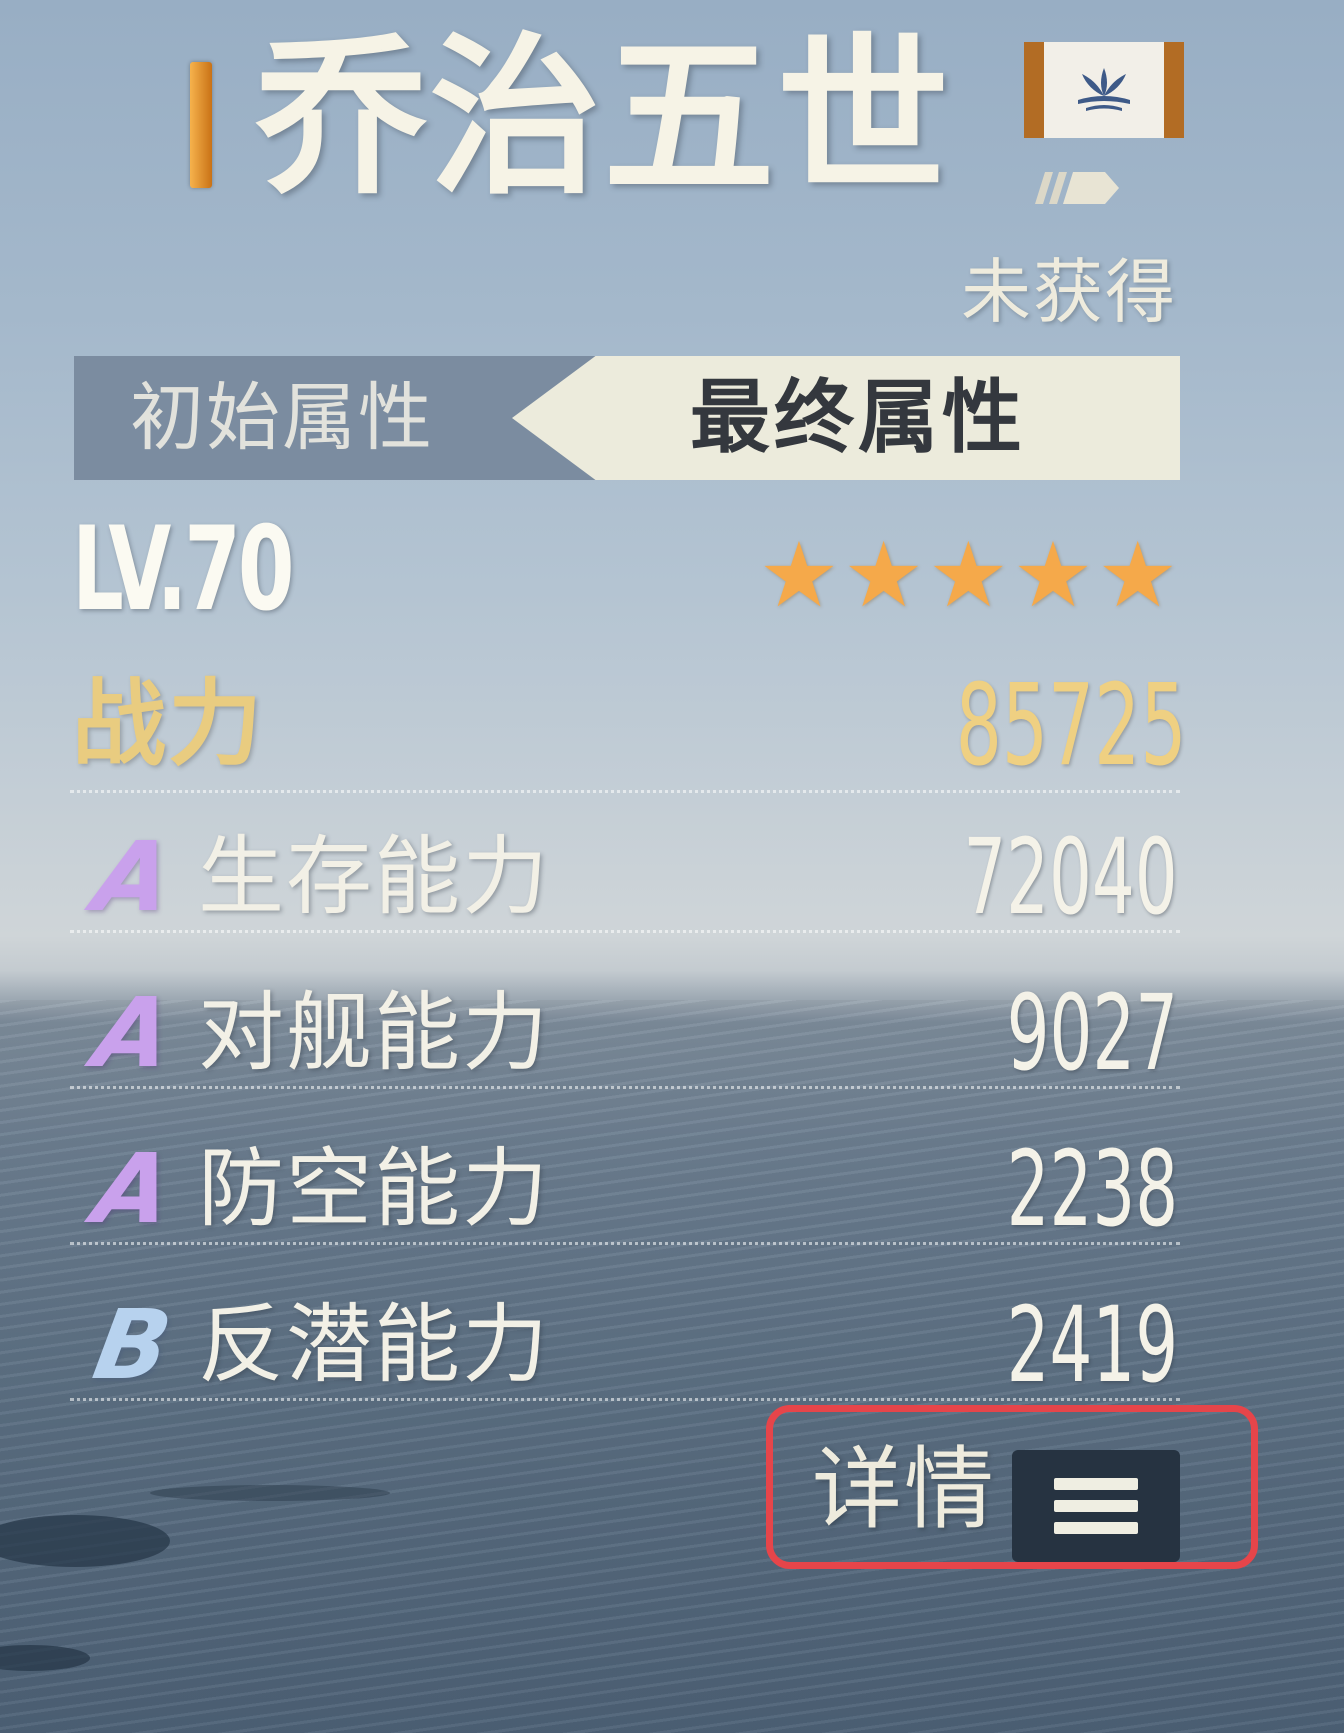 The width and height of the screenshot is (1344, 1733). What do you see at coordinates (374, 1189) in the screenshot?
I see `stat-name: 防空能力` at bounding box center [374, 1189].